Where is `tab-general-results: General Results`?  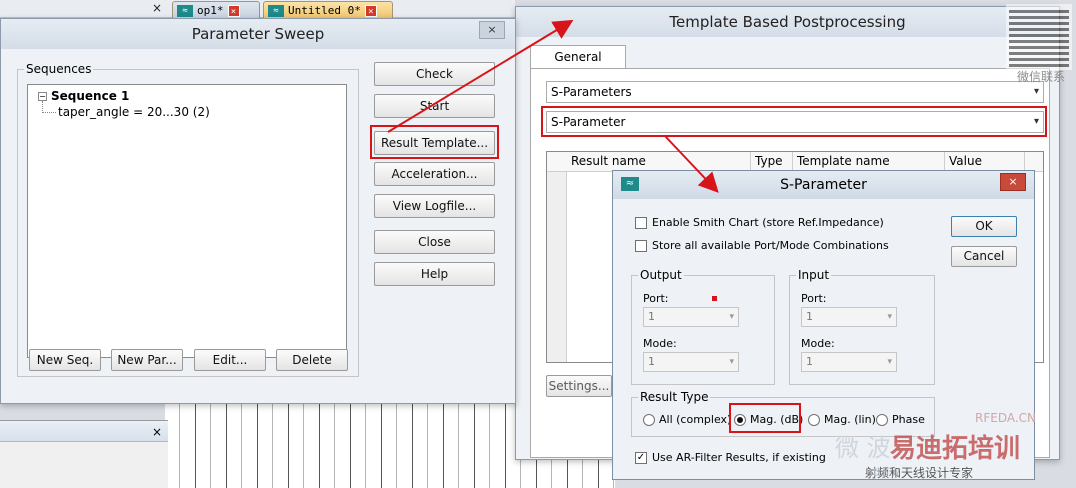
tab-general-results: General Results is located at coordinates (578, 65).